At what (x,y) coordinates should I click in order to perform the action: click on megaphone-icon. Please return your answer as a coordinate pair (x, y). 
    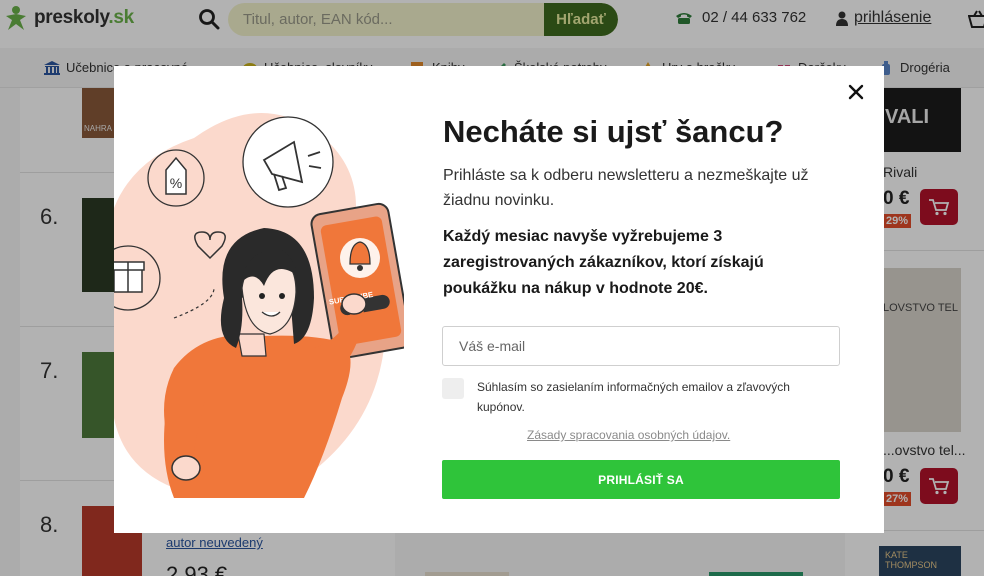
    Looking at the image, I should click on (288, 162).